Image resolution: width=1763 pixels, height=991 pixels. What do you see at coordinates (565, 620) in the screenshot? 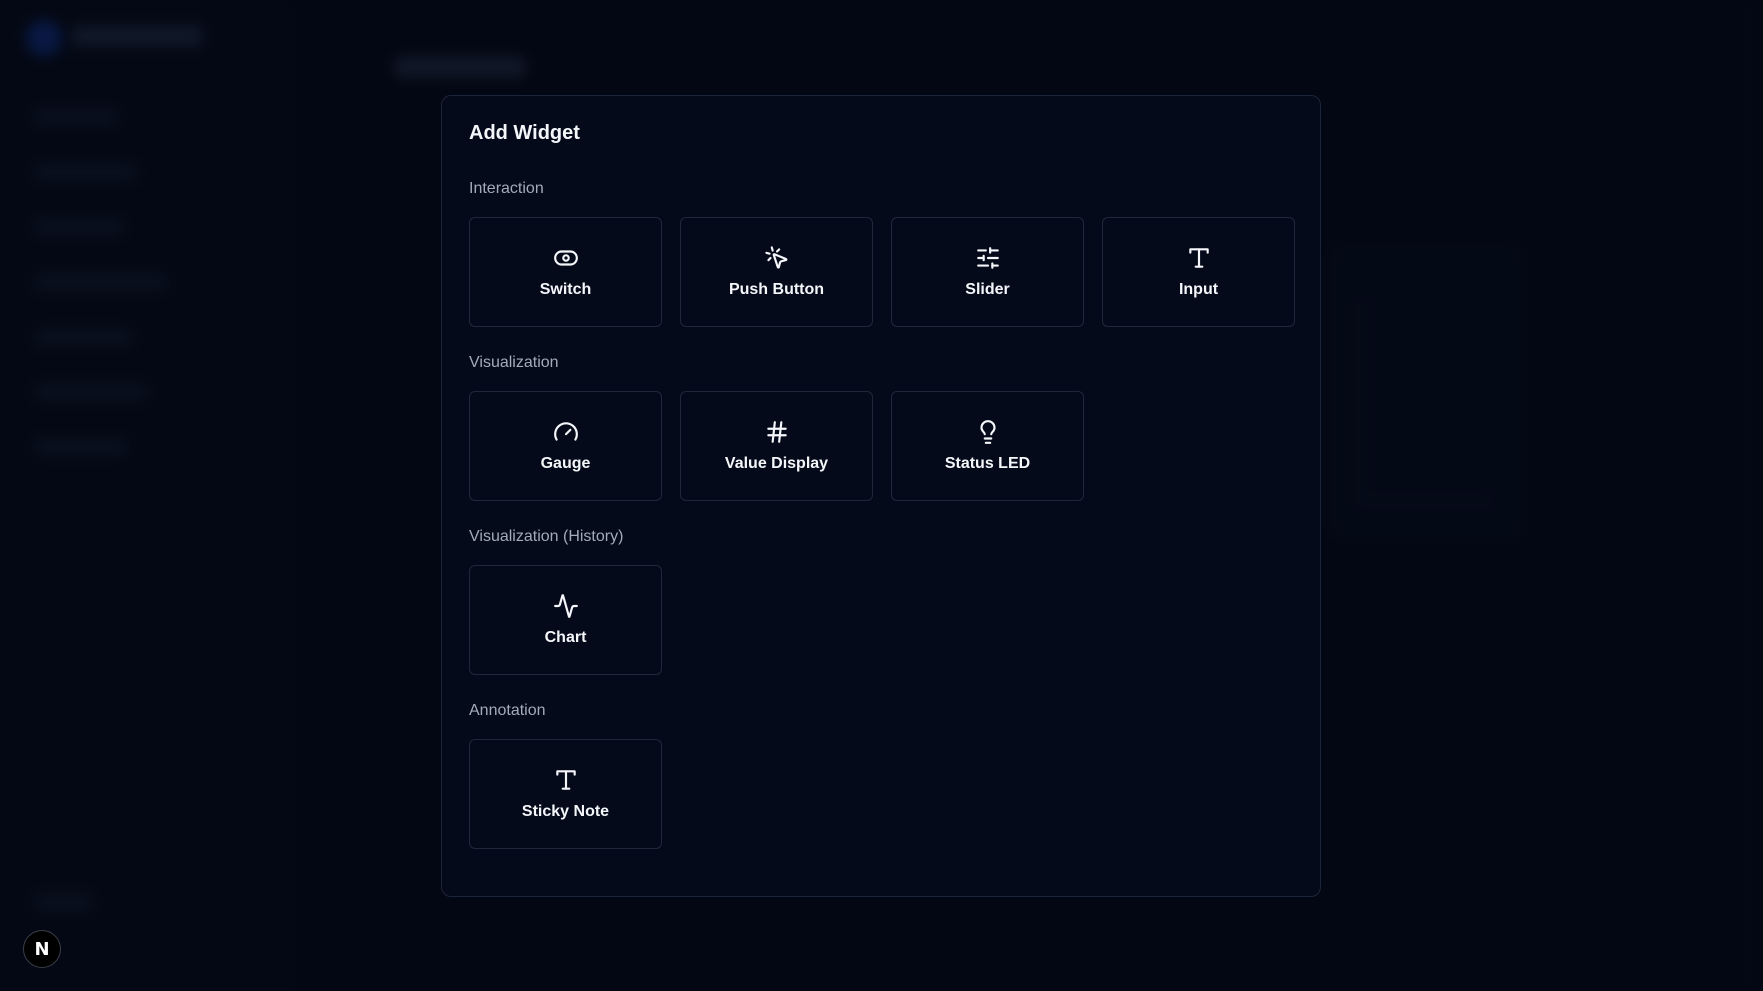
I see `widget-tile-chart: Chart` at bounding box center [565, 620].